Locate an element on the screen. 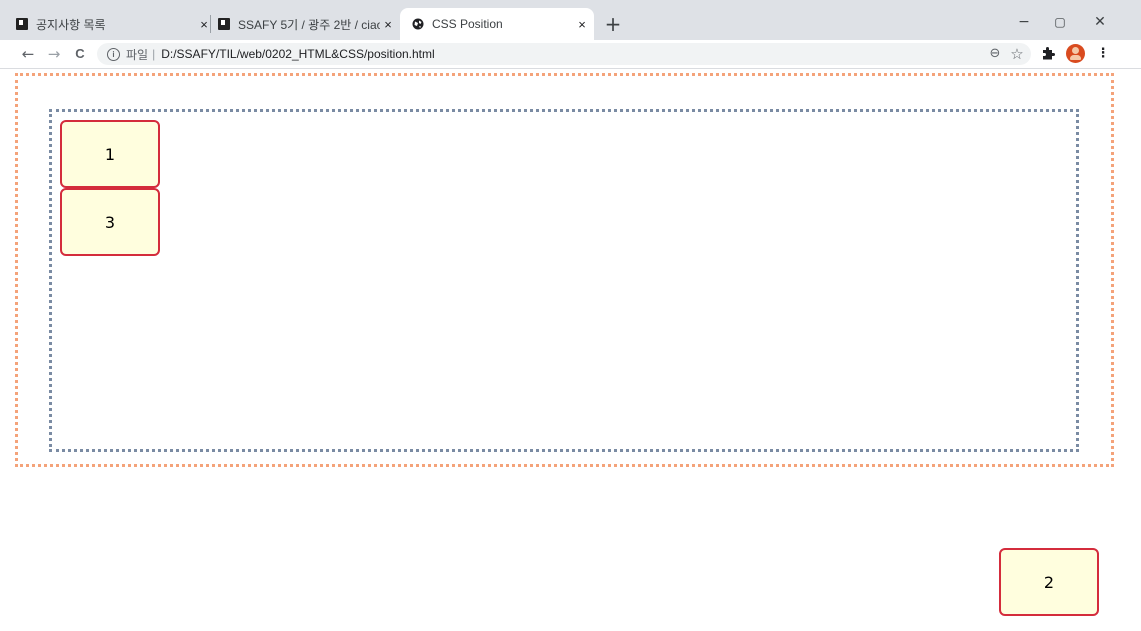 The width and height of the screenshot is (1141, 631). tab-notice-list: 공지사항 목록 × is located at coordinates (114, 24).